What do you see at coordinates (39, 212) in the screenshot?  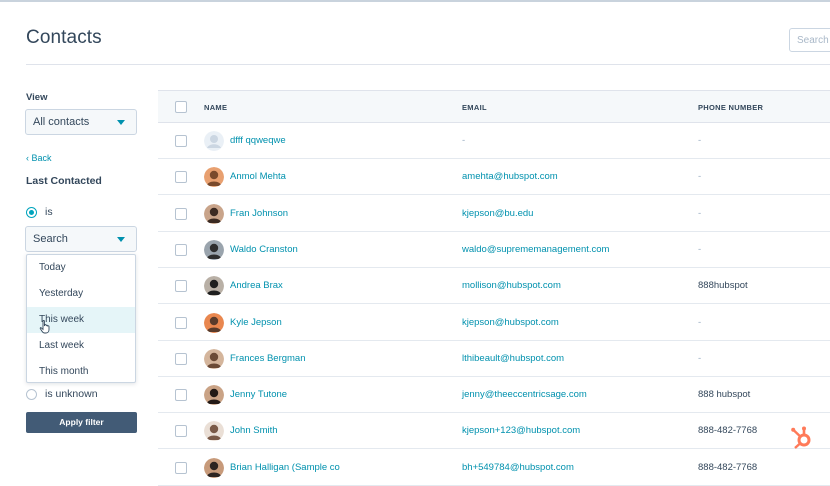 I see `radio-is: is` at bounding box center [39, 212].